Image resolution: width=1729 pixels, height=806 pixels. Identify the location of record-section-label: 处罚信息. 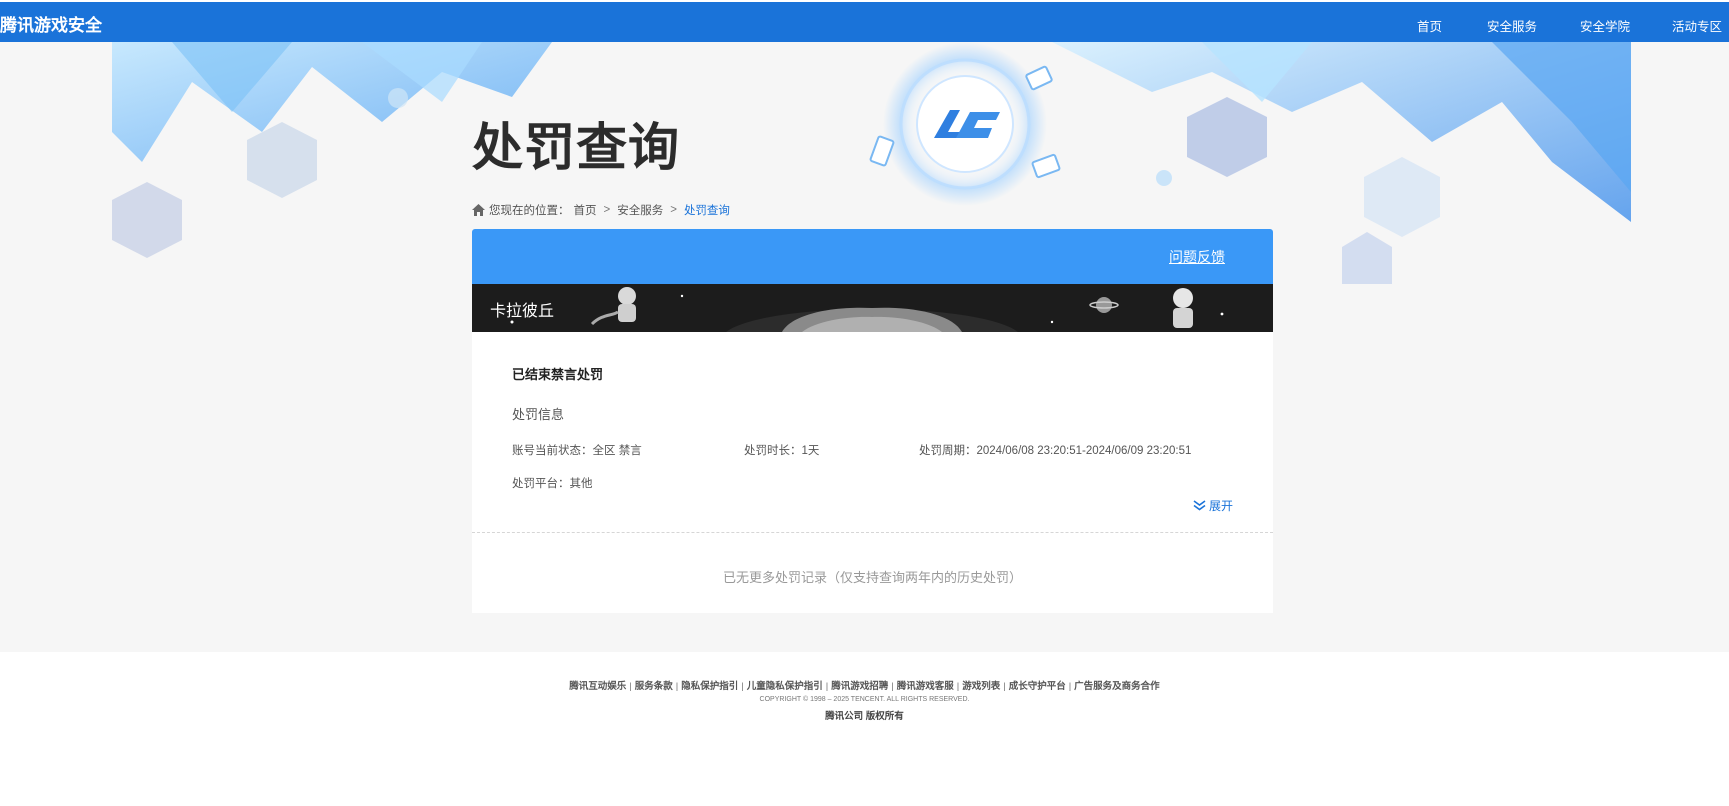
(538, 414).